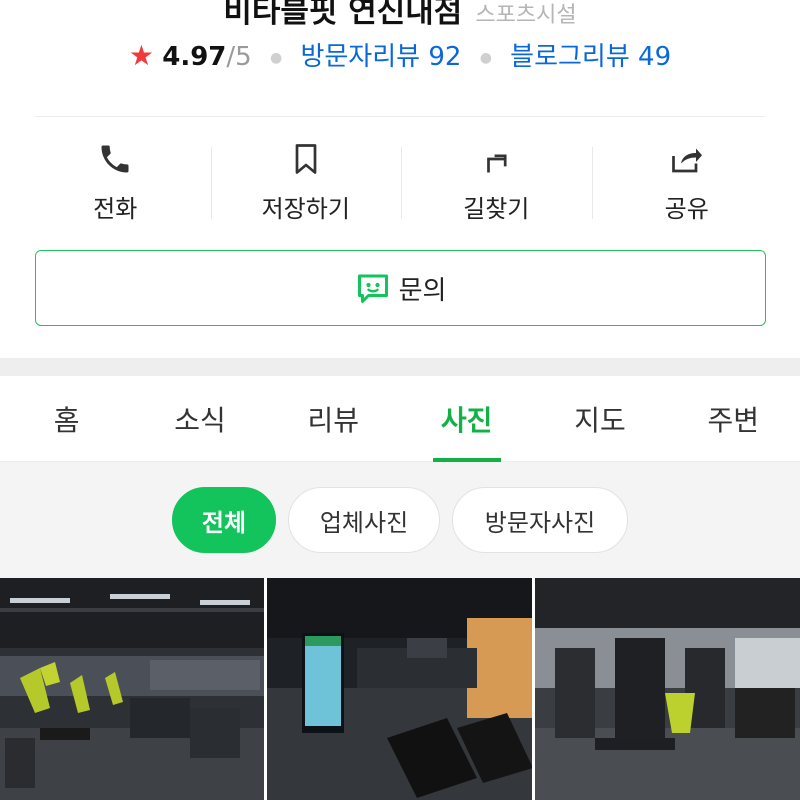  Describe the element at coordinates (306, 159) in the screenshot. I see `bookmark-icon` at that location.